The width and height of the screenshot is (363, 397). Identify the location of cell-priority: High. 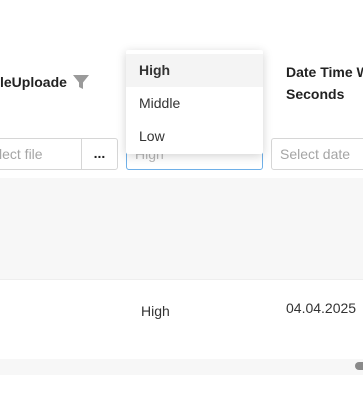
(155, 311).